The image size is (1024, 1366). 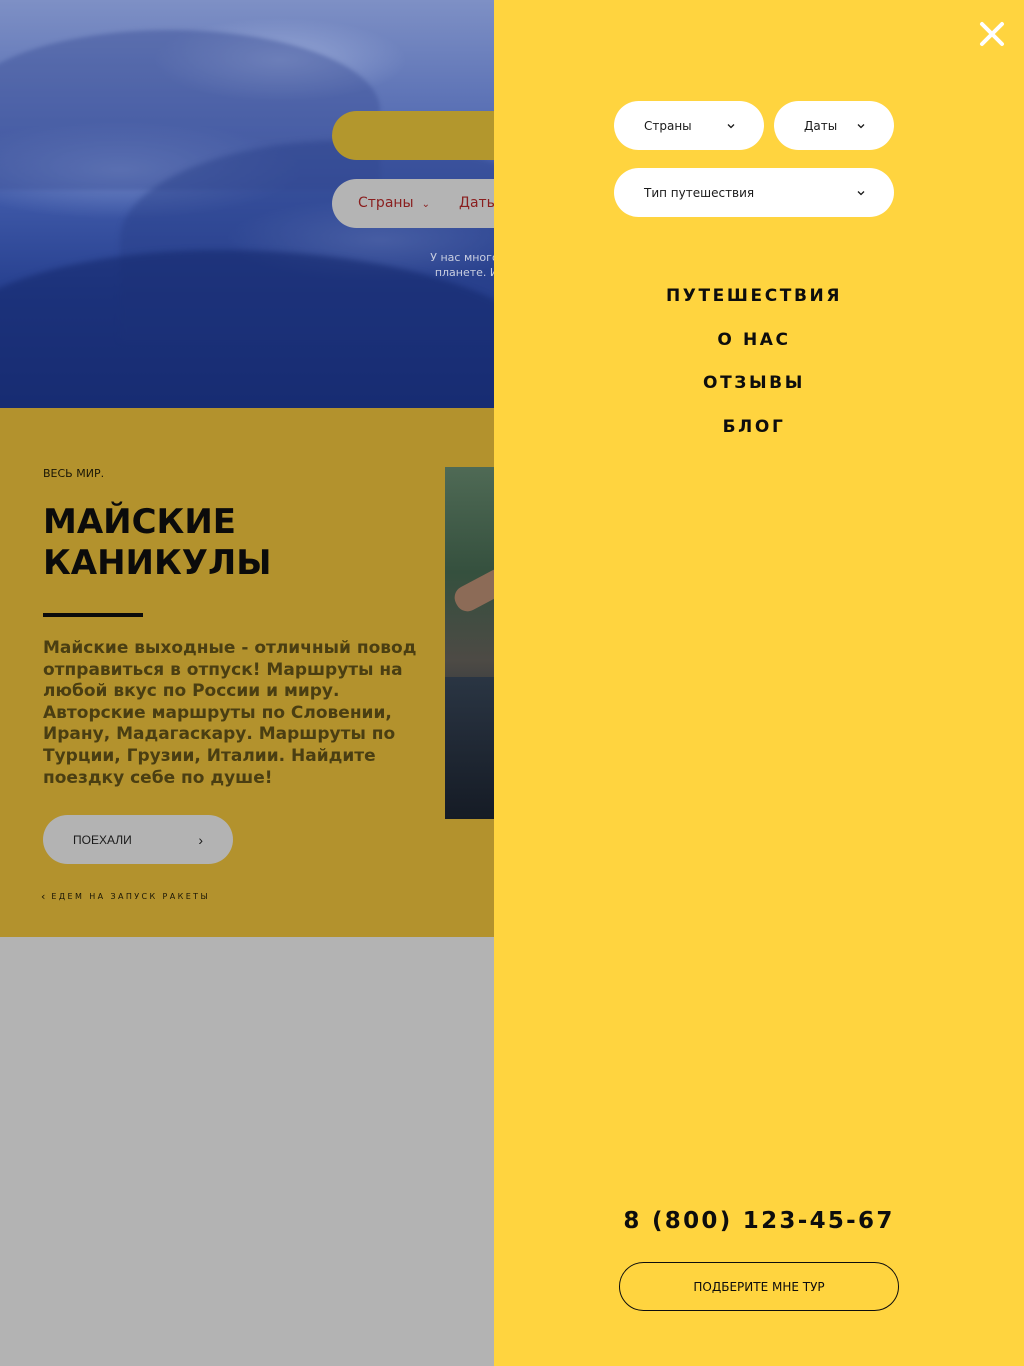 I want to click on trip-type-select-label: Тип путешествия, so click(x=699, y=192).